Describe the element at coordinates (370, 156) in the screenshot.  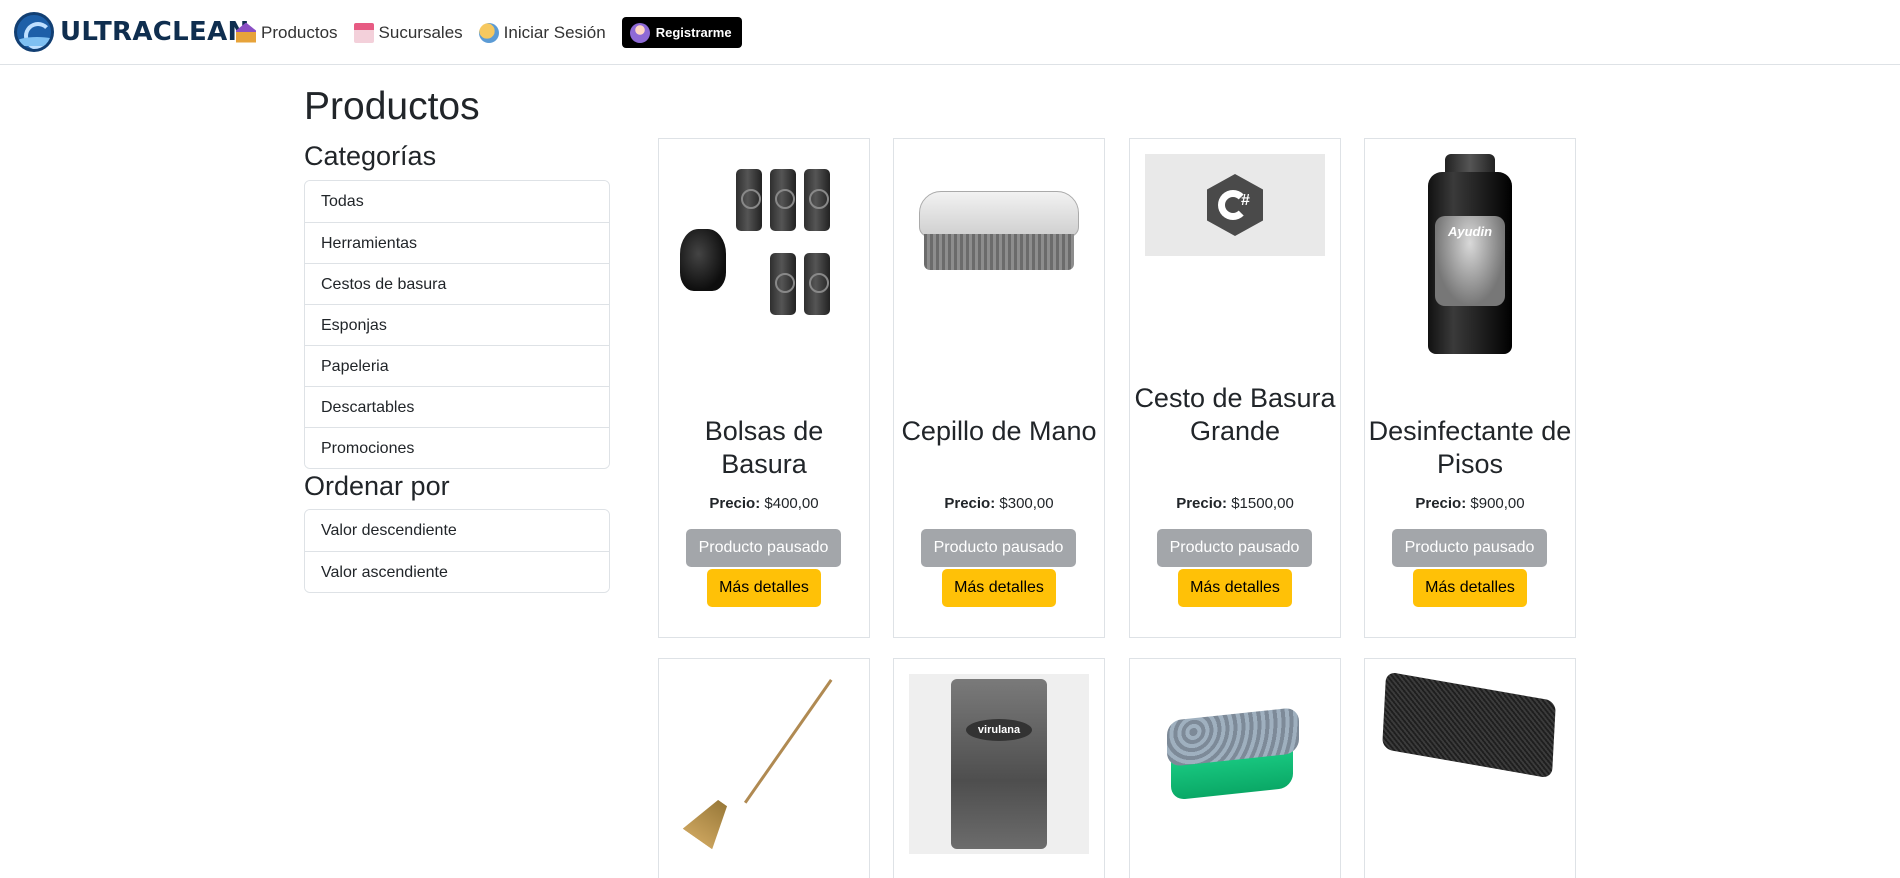
I see `categories-title: Categorías` at that location.